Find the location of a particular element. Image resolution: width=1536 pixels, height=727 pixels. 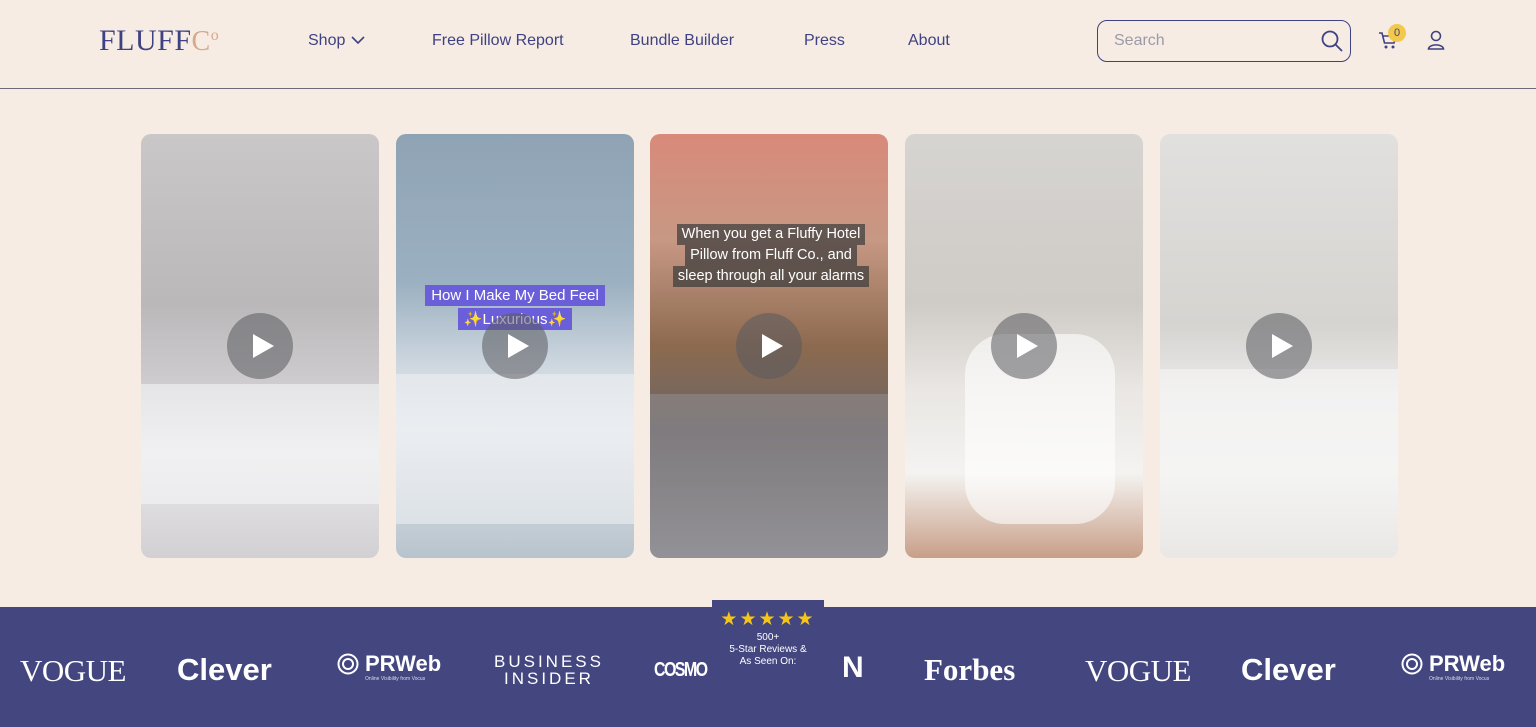

nav-free-pillow-report: Free Pillow Report is located at coordinates (498, 41).